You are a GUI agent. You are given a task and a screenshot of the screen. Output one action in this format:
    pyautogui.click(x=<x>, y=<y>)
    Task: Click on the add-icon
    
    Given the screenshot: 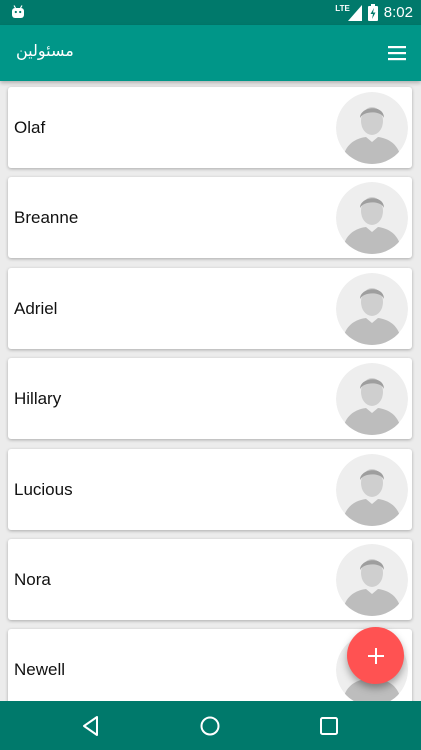 What is the action you would take?
    pyautogui.click(x=375, y=655)
    